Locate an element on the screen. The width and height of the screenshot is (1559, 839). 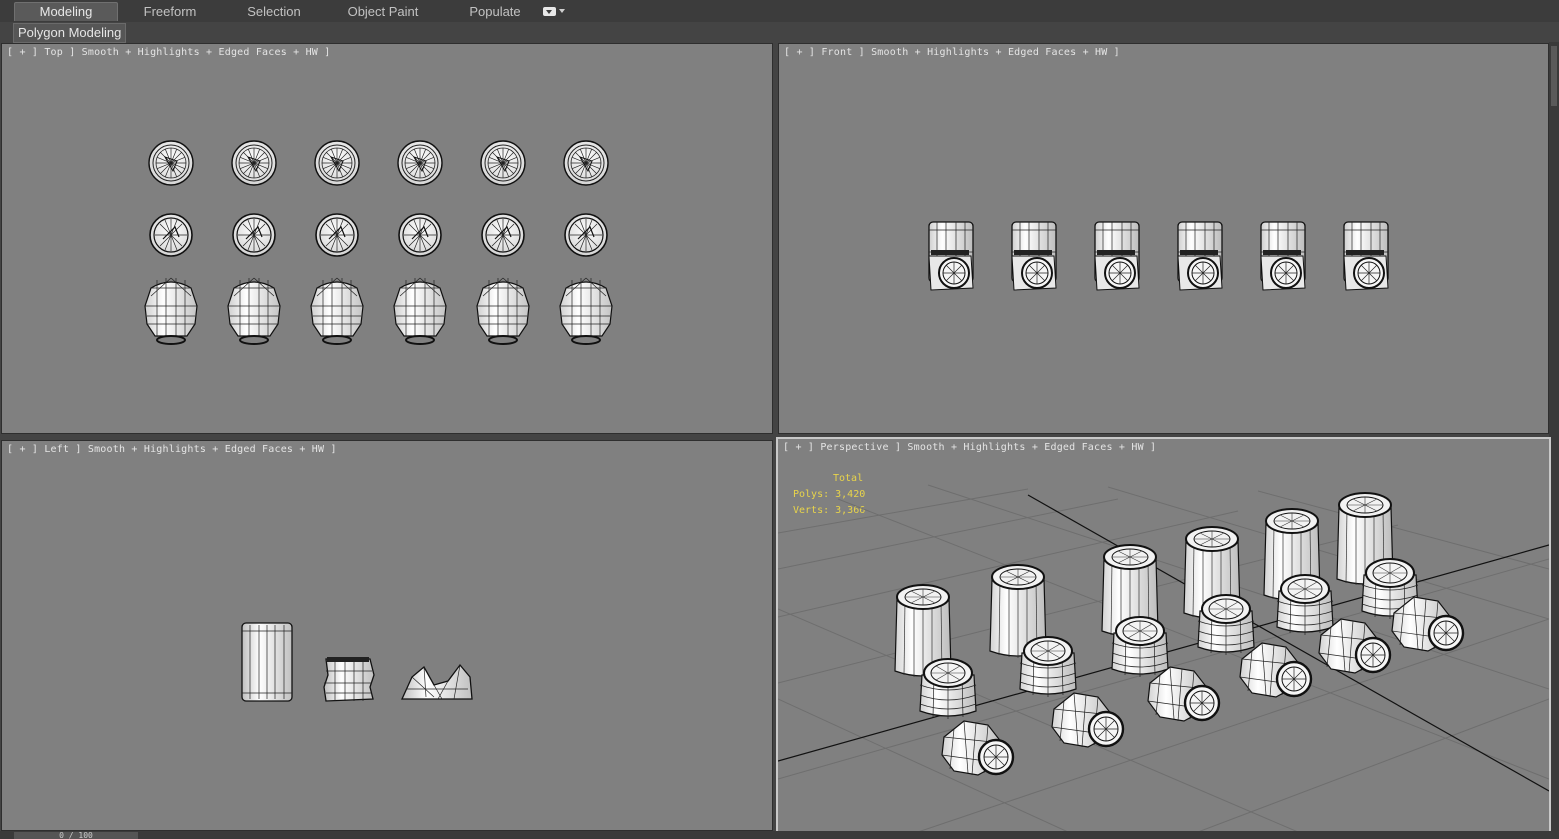
front-view-scene is located at coordinates (1158, 256).